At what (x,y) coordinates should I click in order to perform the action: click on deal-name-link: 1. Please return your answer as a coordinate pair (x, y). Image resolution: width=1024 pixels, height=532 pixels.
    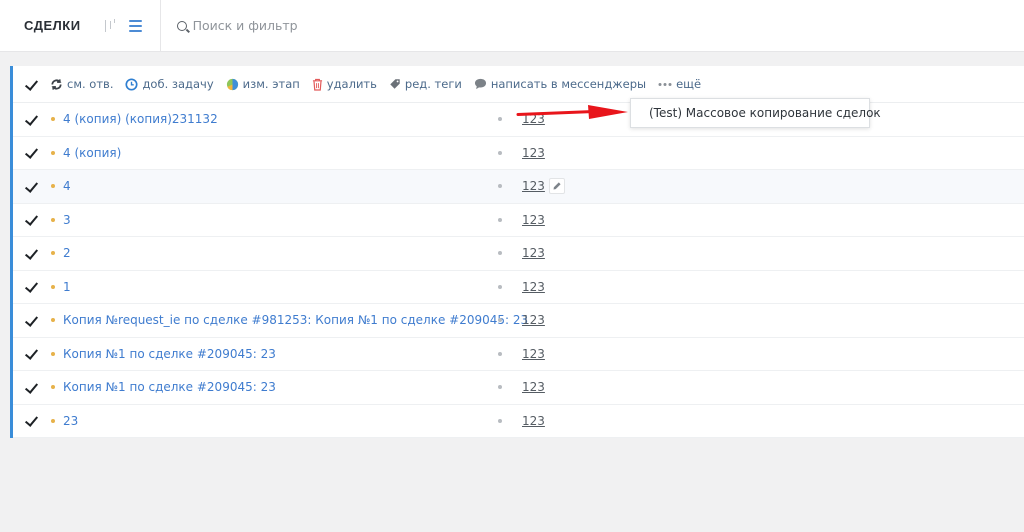
    Looking at the image, I should click on (67, 287).